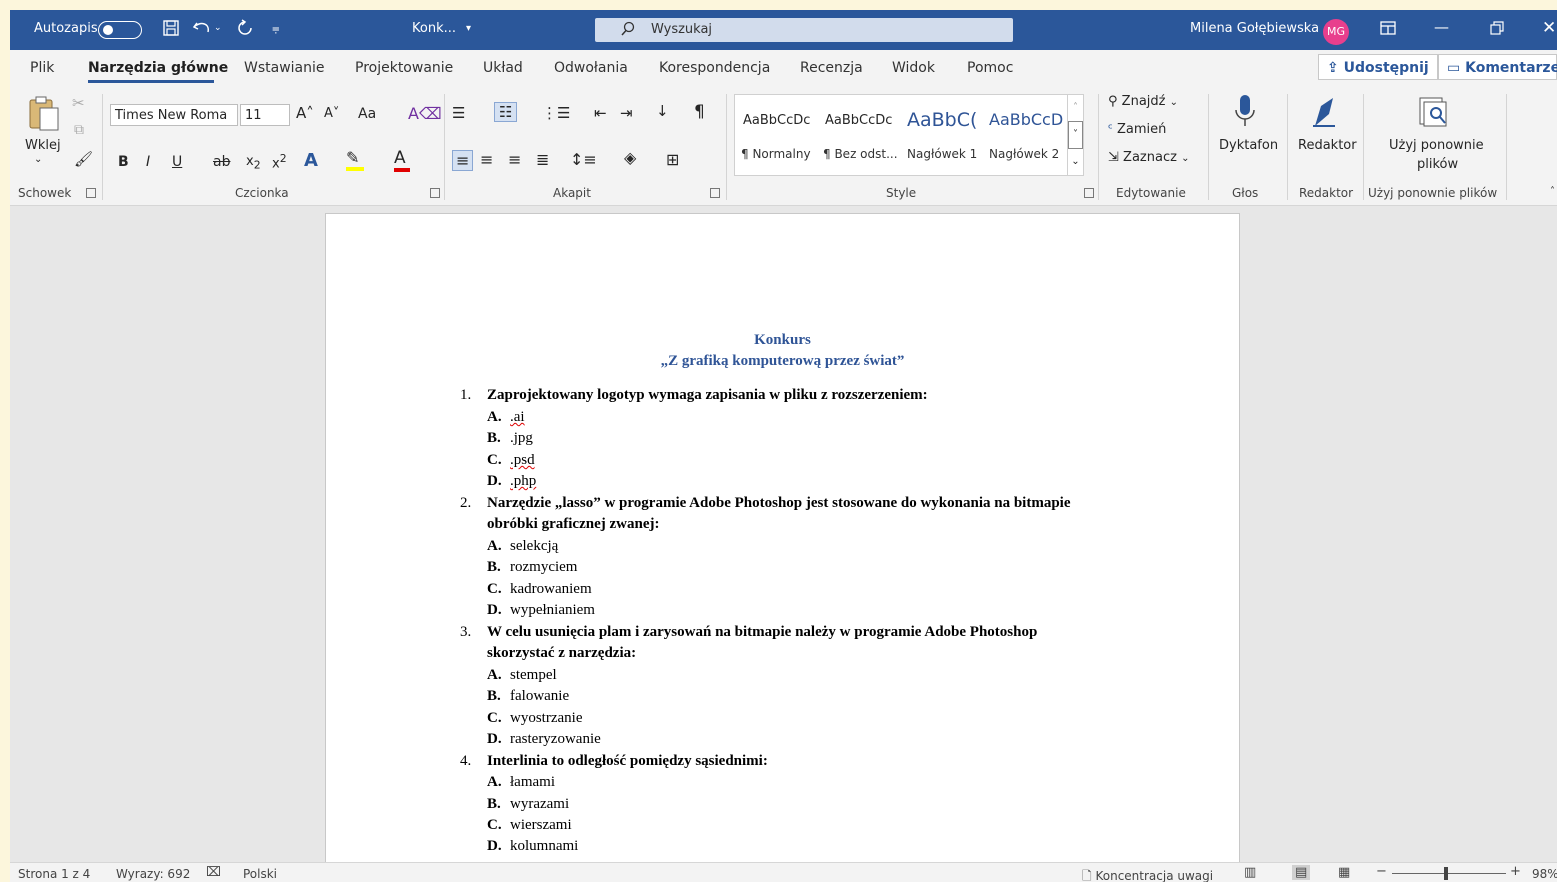 The width and height of the screenshot is (1557, 882). What do you see at coordinates (1436, 145) in the screenshot?
I see `reuse-label-line1: Użyj ponownie` at bounding box center [1436, 145].